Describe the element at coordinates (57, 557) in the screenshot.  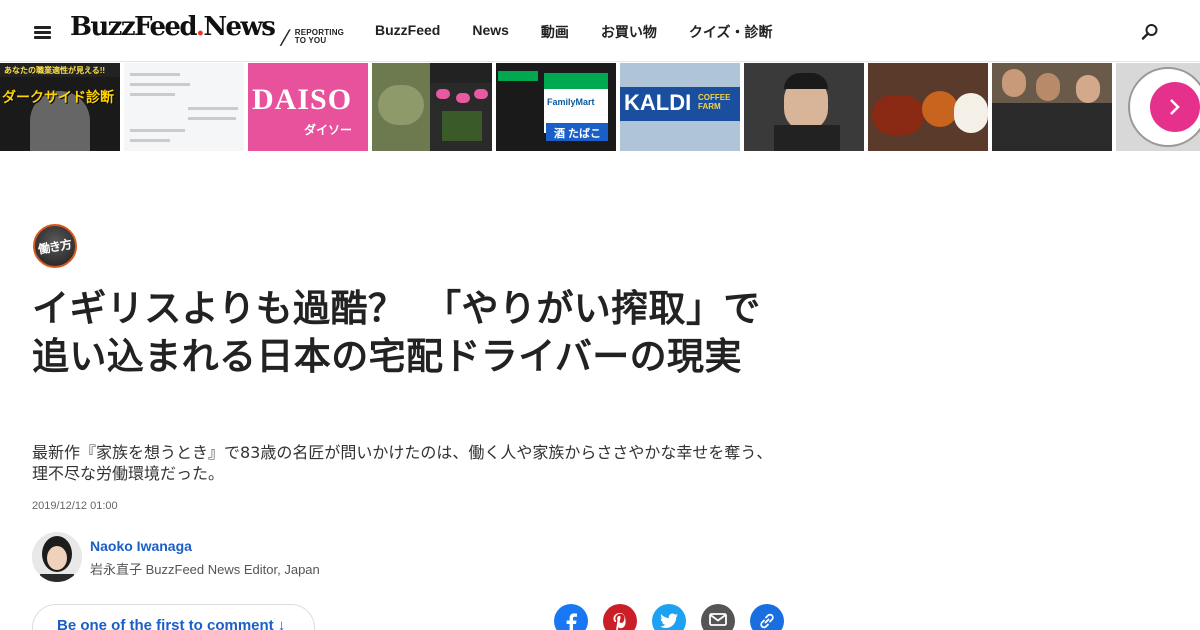
I see `author-avatar` at that location.